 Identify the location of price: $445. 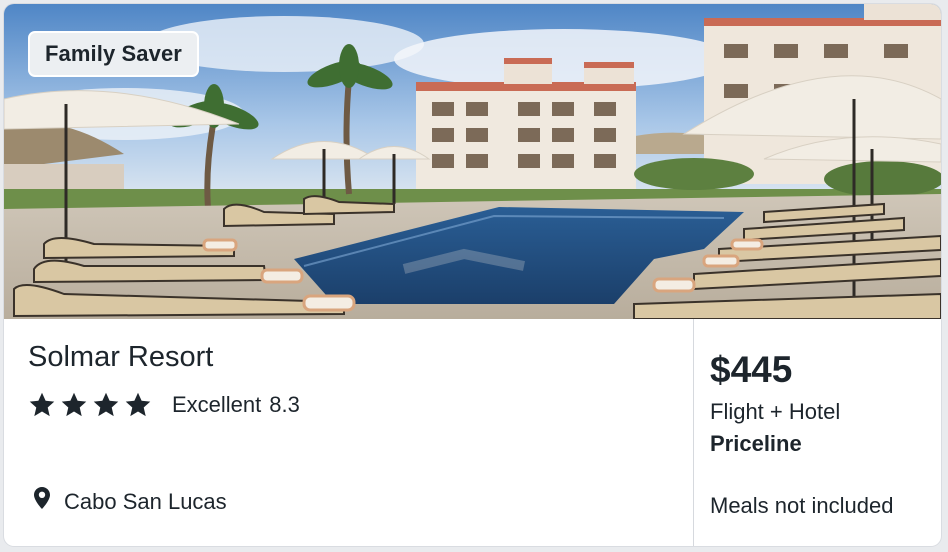
(751, 369).